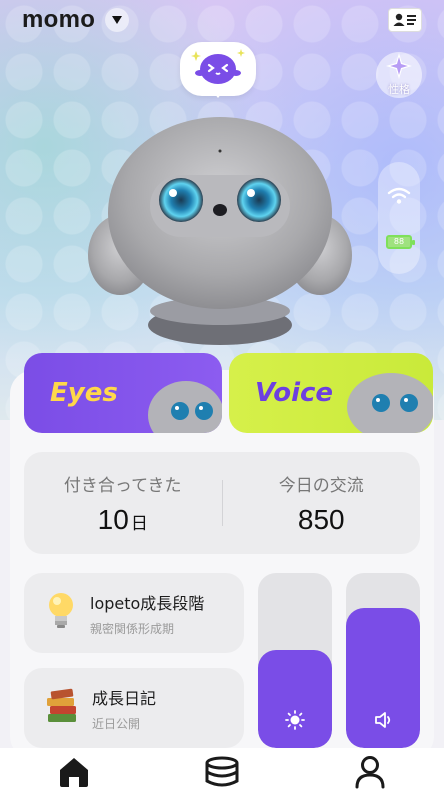 This screenshot has width=444, height=800. What do you see at coordinates (295, 699) in the screenshot?
I see `brightness-slider-fill` at bounding box center [295, 699].